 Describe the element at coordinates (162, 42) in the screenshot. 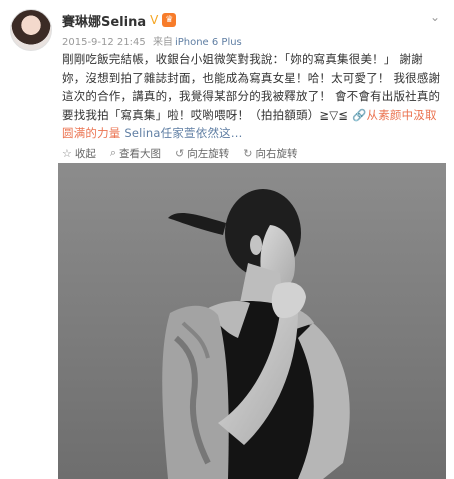

I see `source-prefix: 来自` at that location.